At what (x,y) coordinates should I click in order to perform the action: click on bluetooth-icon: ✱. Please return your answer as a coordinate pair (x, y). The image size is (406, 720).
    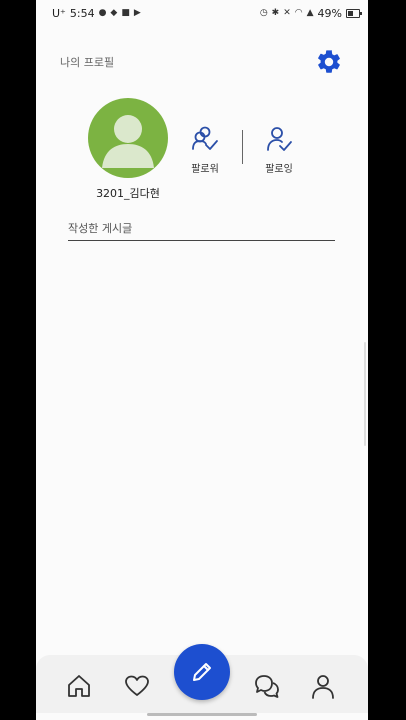
    Looking at the image, I should click on (275, 13).